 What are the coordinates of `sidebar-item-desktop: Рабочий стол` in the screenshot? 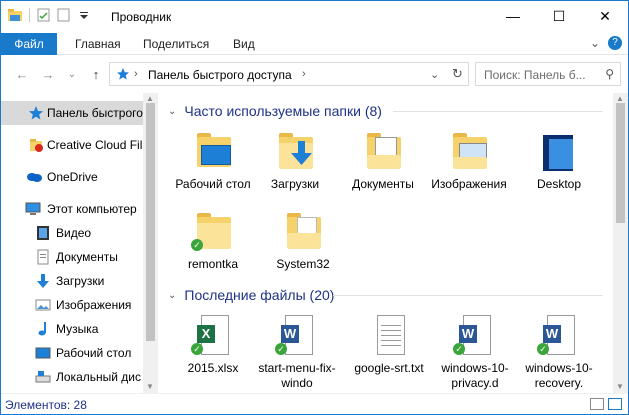 It's located at (72, 353).